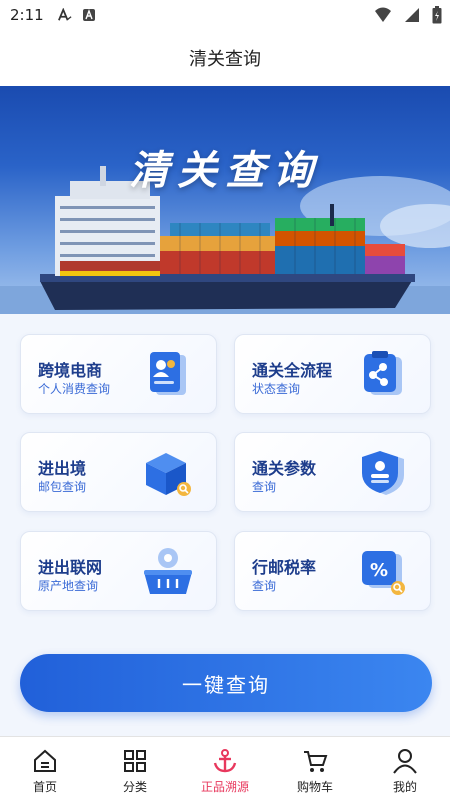  Describe the element at coordinates (44, 787) in the screenshot. I see `tab-label: 首页` at that location.